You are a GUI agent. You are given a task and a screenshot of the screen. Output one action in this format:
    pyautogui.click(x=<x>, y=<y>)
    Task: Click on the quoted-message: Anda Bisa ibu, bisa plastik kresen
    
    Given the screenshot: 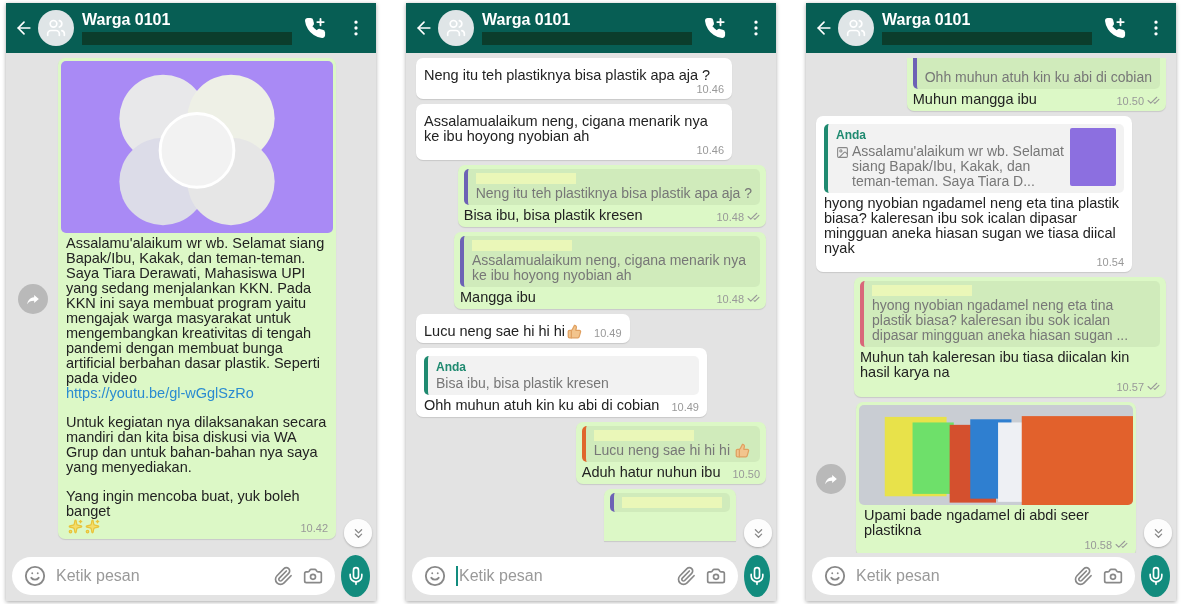 What is the action you would take?
    pyautogui.click(x=561, y=375)
    